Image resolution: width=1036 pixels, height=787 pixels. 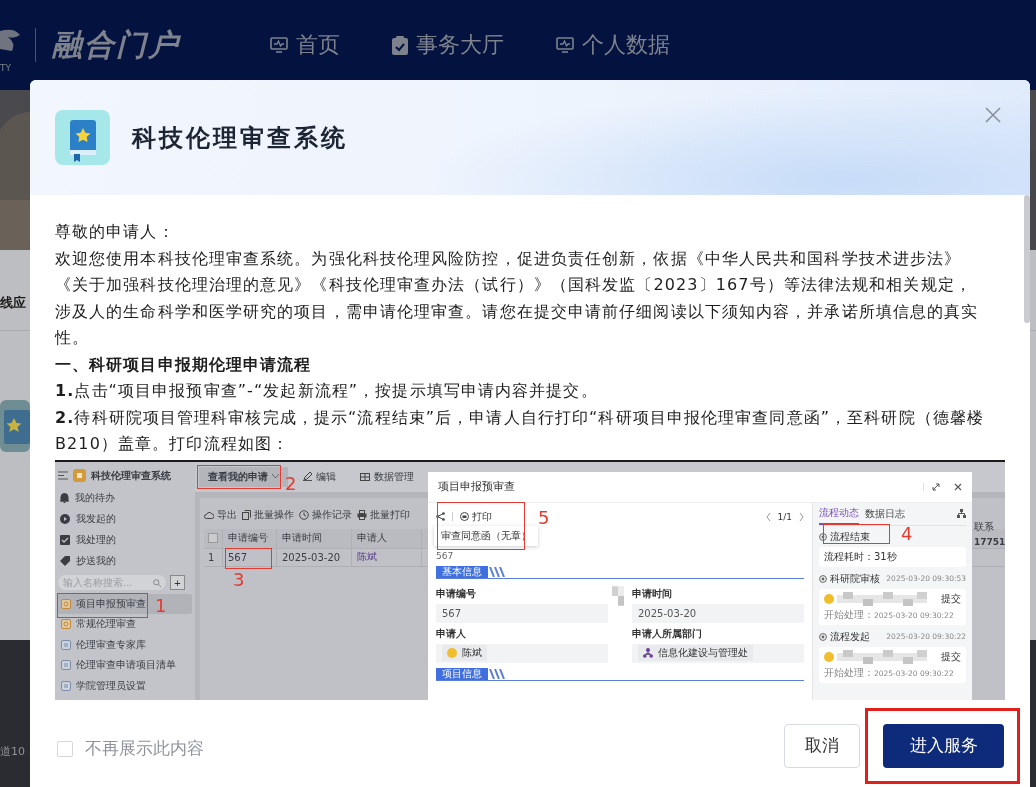 I want to click on share-icon, so click(x=440, y=516).